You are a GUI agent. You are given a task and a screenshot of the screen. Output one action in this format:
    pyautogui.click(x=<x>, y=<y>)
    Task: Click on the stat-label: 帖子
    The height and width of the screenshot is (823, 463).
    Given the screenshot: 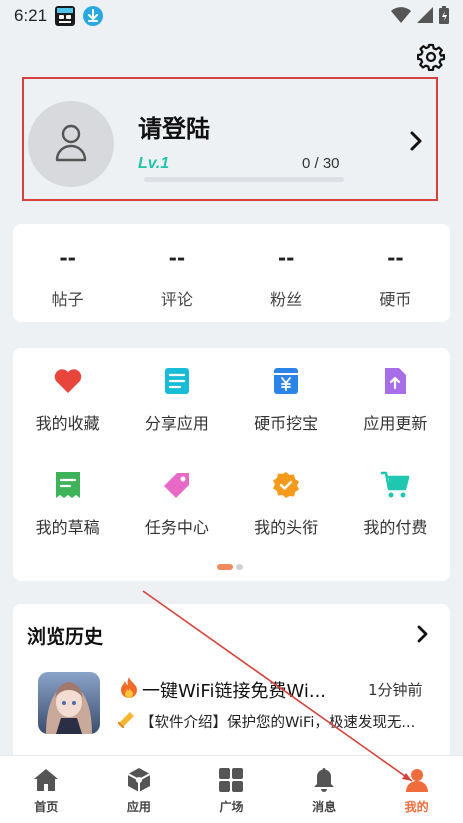 What is the action you would take?
    pyautogui.click(x=67, y=299)
    